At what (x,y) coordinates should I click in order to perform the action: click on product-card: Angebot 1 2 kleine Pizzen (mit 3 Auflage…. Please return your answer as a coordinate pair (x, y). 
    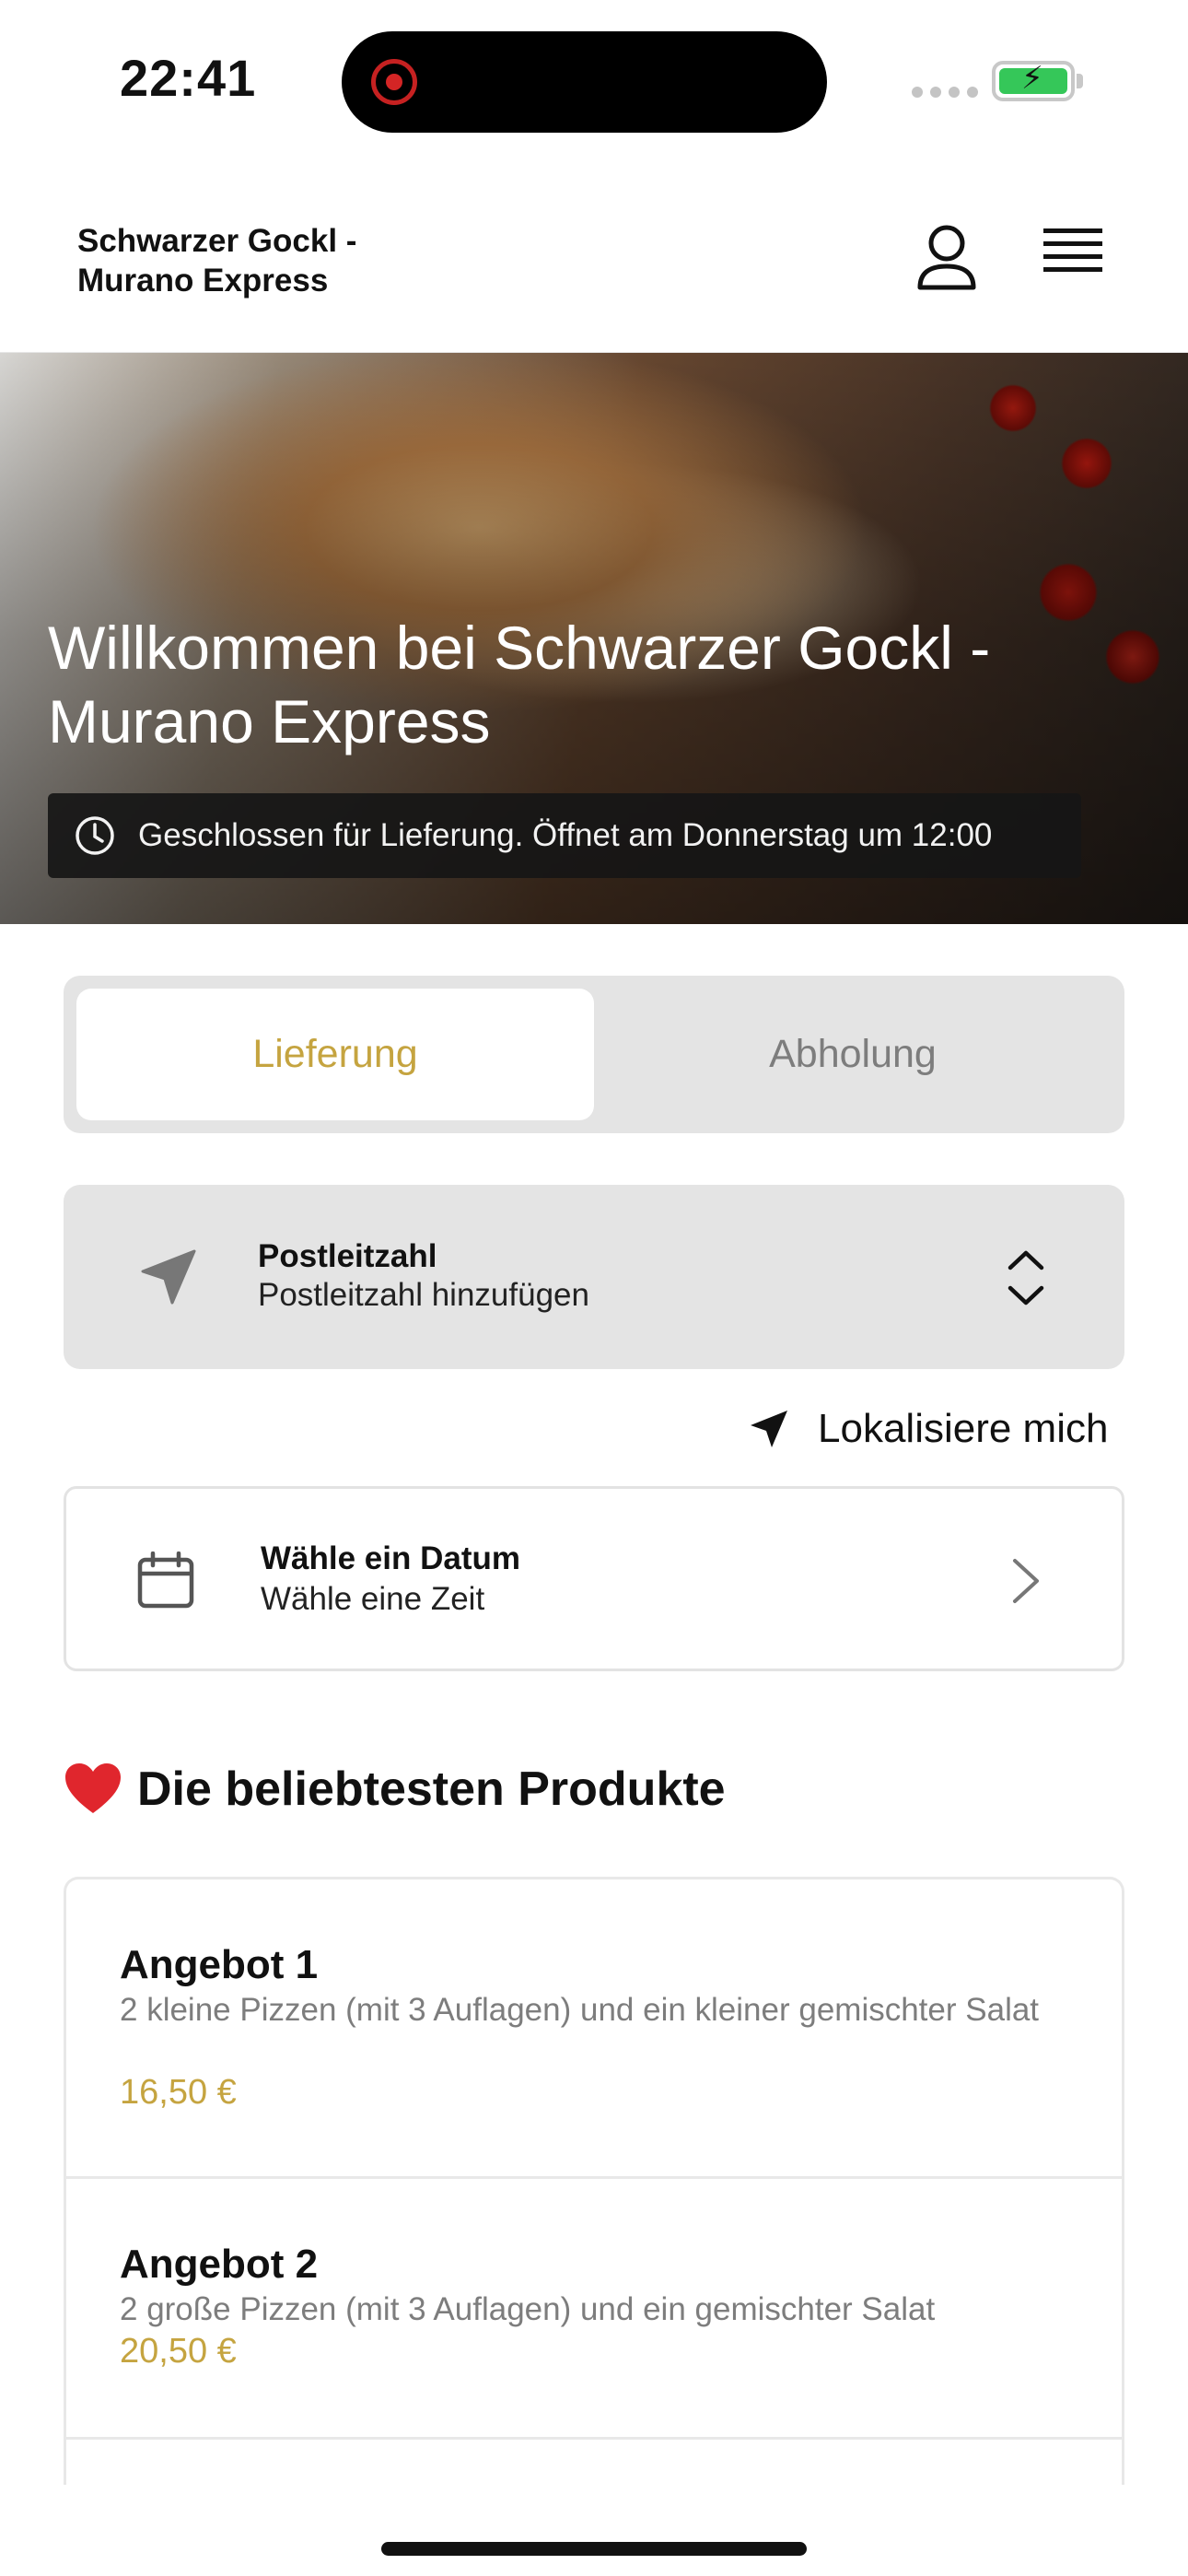
    Looking at the image, I should click on (594, 2029).